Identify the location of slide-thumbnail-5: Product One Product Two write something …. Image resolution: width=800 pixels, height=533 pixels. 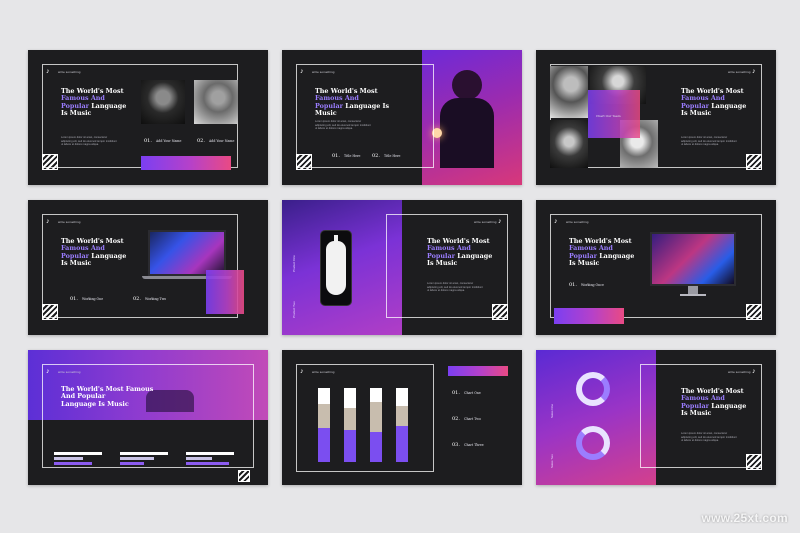
(402, 267).